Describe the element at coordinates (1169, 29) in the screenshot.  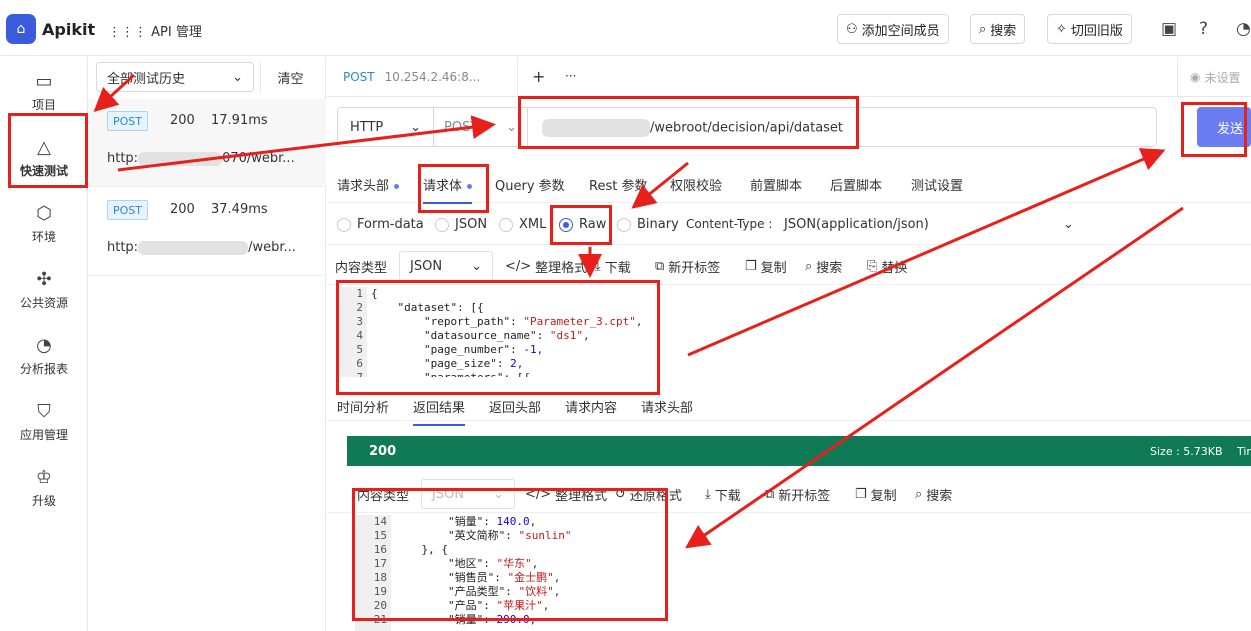
I see `calendar-icon: ▣` at that location.